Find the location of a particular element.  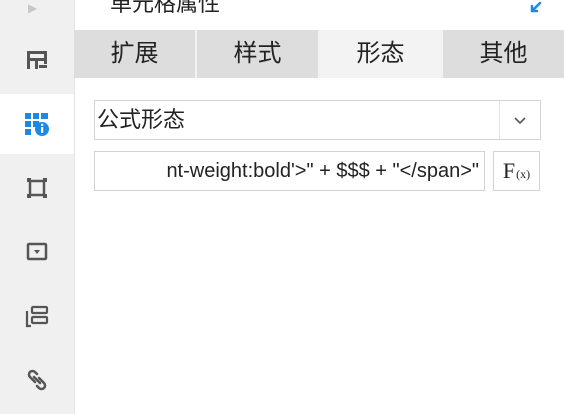

tab-other: 其他 is located at coordinates (503, 54).